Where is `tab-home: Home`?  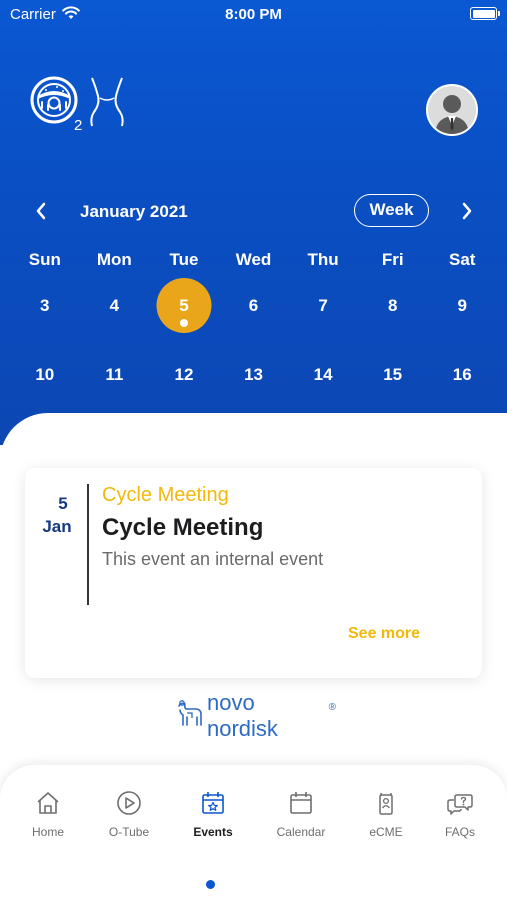
tab-home: Home is located at coordinates (48, 814).